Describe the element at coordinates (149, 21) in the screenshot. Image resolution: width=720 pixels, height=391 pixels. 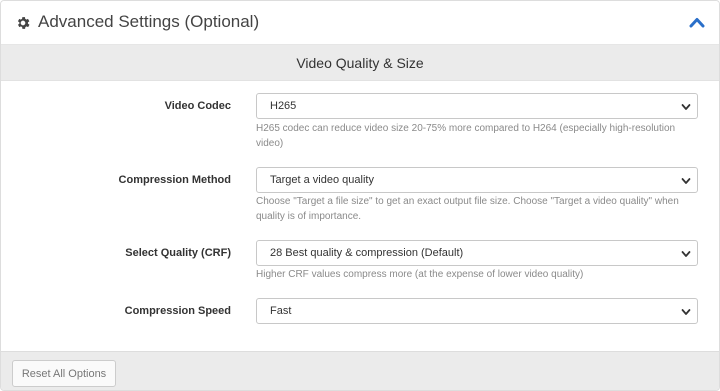
I see `panel-title: Advanced Settings (Optional)` at that location.